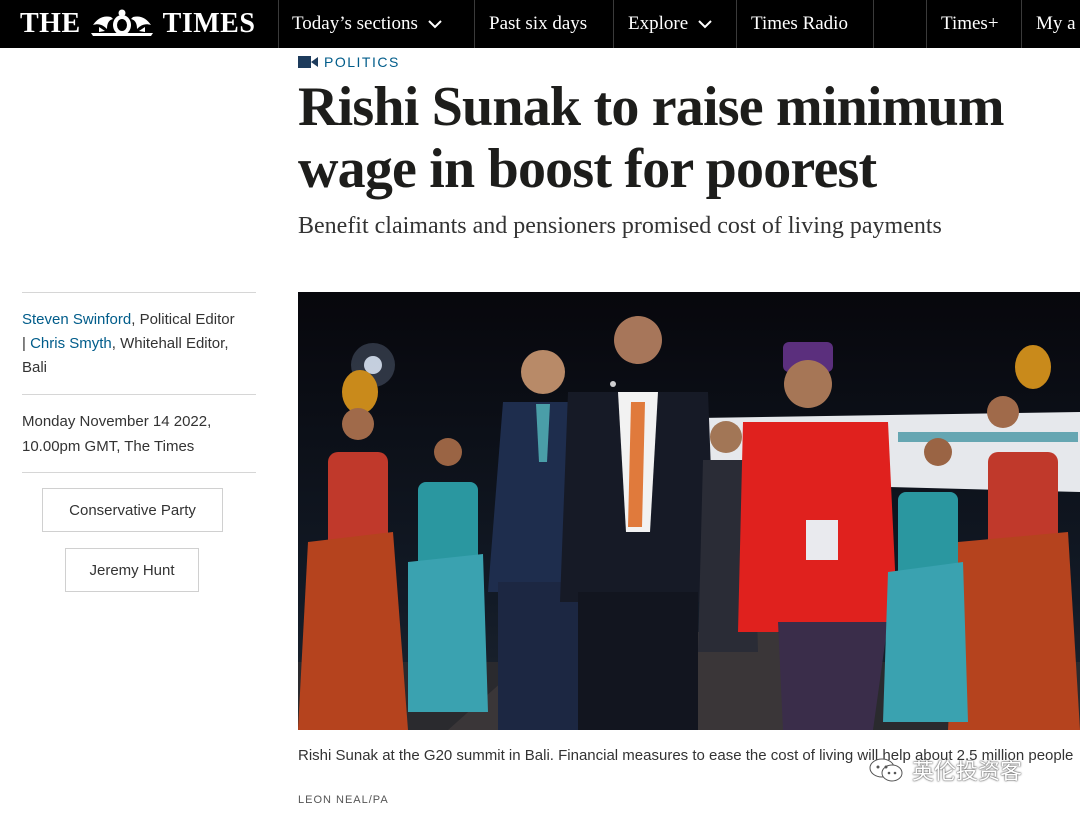 Image resolution: width=1080 pixels, height=816 pixels. I want to click on section-label: POLITICS, so click(362, 62).